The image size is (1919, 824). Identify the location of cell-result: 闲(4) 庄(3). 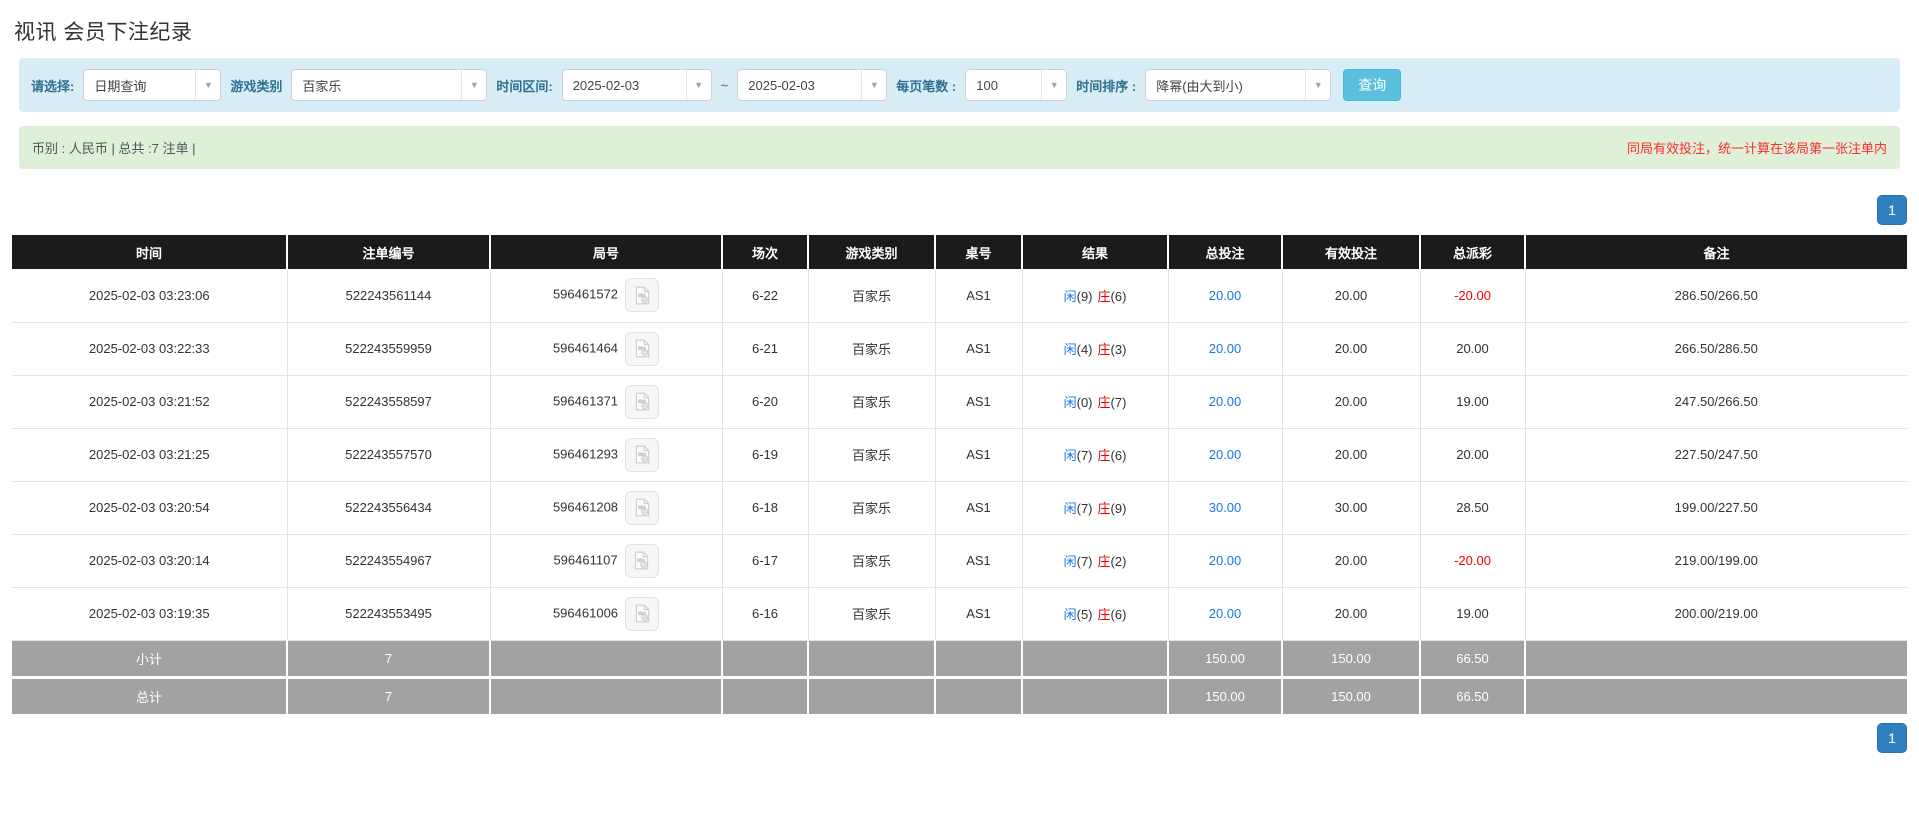
(1095, 348).